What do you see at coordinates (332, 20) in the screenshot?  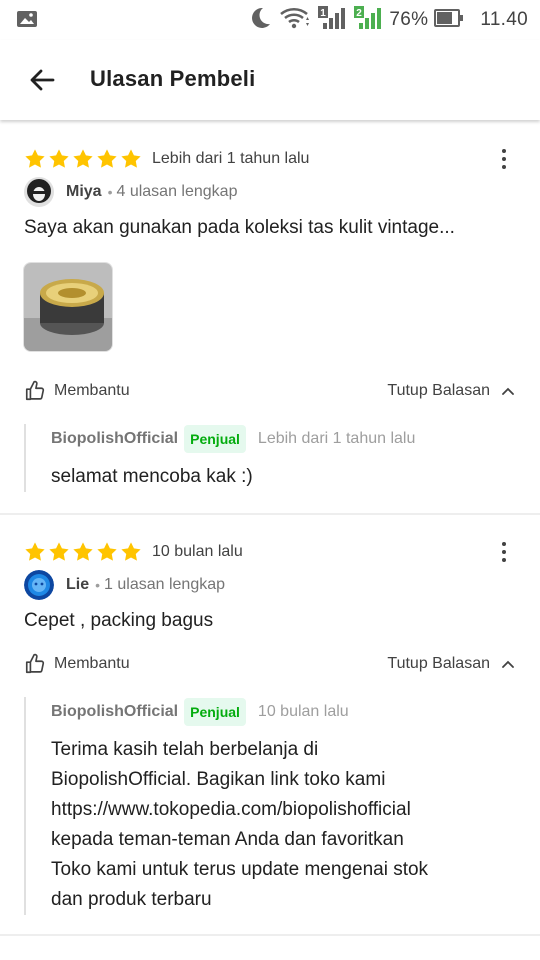 I see `sim1-signal-icon: 1` at bounding box center [332, 20].